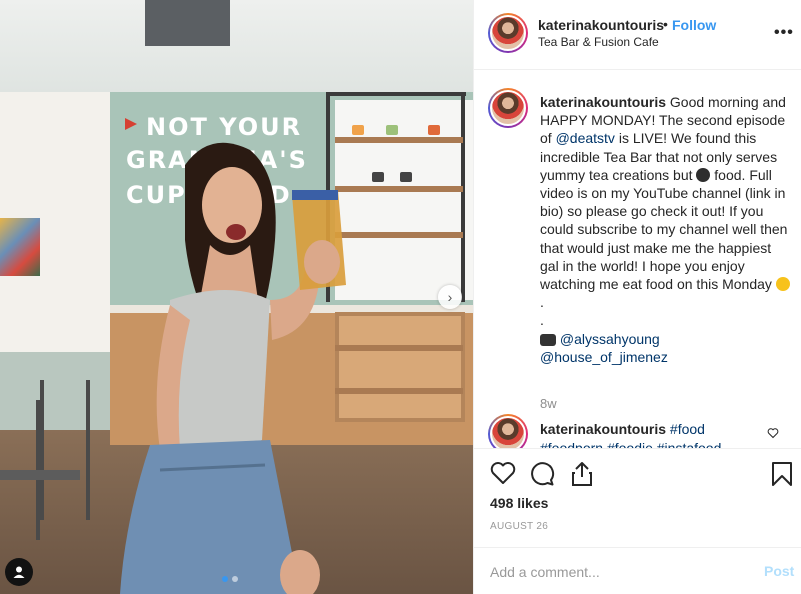 This screenshot has width=801, height=594. Describe the element at coordinates (637, 521) in the screenshot. I see `post-actions: 498 likes AUGUST 26 Post` at that location.